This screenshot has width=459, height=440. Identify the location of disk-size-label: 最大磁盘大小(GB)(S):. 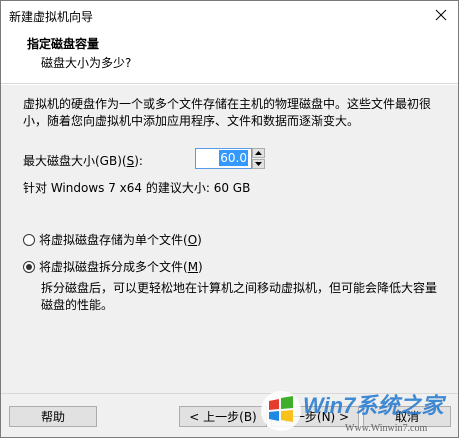
(83, 161).